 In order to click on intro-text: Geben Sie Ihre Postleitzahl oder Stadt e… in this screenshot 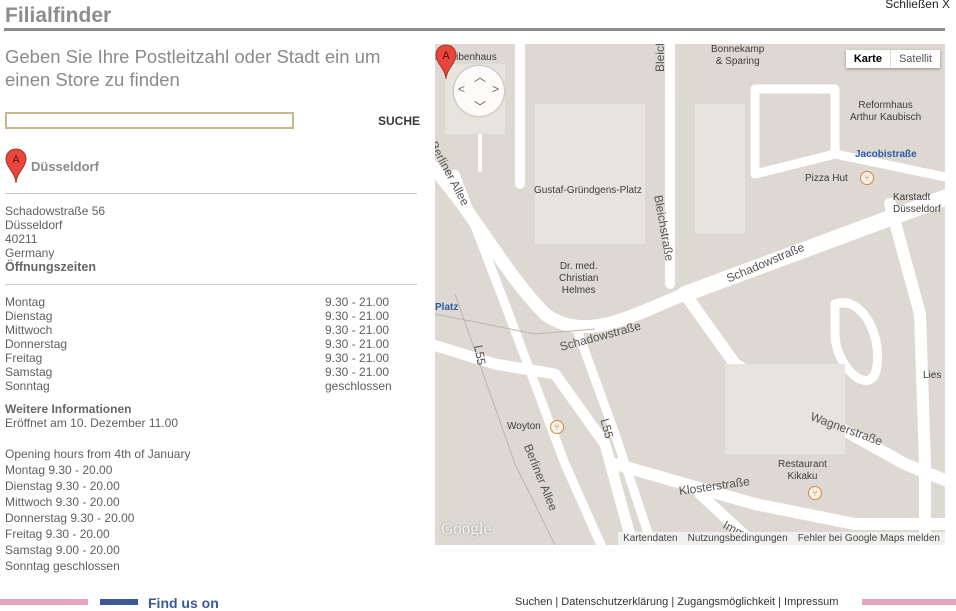, I will do `click(193, 68)`.